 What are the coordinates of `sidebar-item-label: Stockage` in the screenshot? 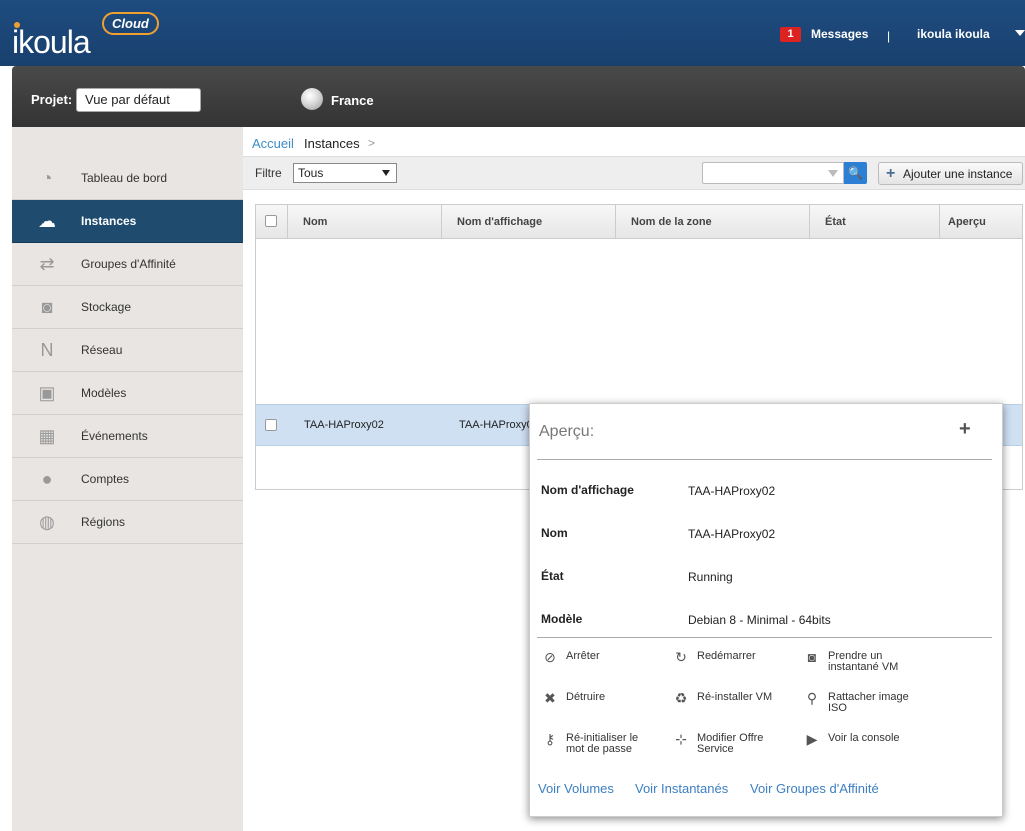 It's located at (106, 307).